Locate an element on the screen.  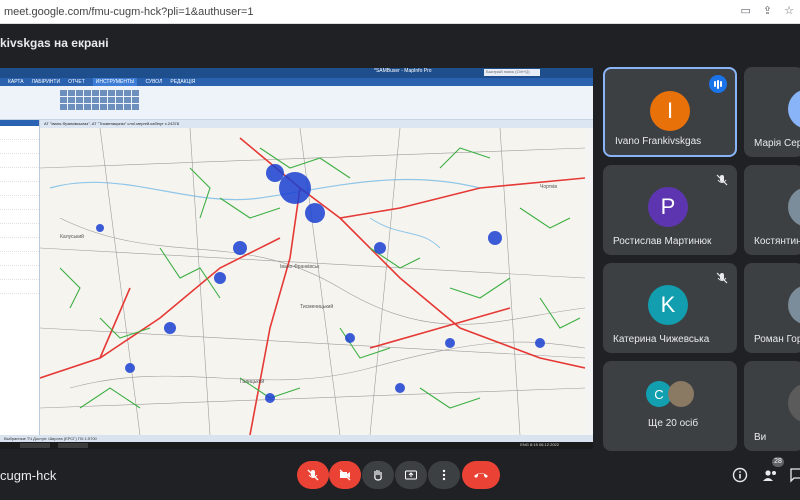
avatar: I is located at coordinates (670, 111).